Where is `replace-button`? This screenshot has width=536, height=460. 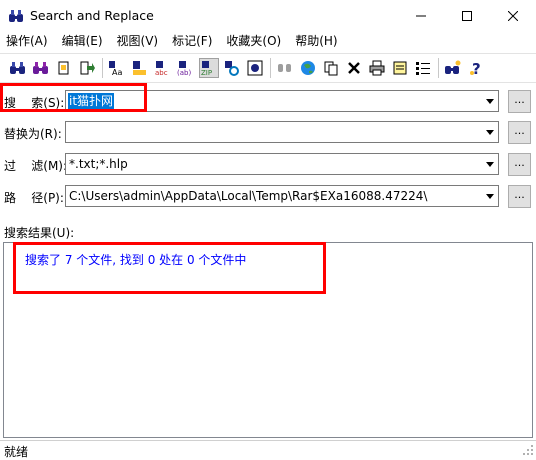
replace-button is located at coordinates (285, 68).